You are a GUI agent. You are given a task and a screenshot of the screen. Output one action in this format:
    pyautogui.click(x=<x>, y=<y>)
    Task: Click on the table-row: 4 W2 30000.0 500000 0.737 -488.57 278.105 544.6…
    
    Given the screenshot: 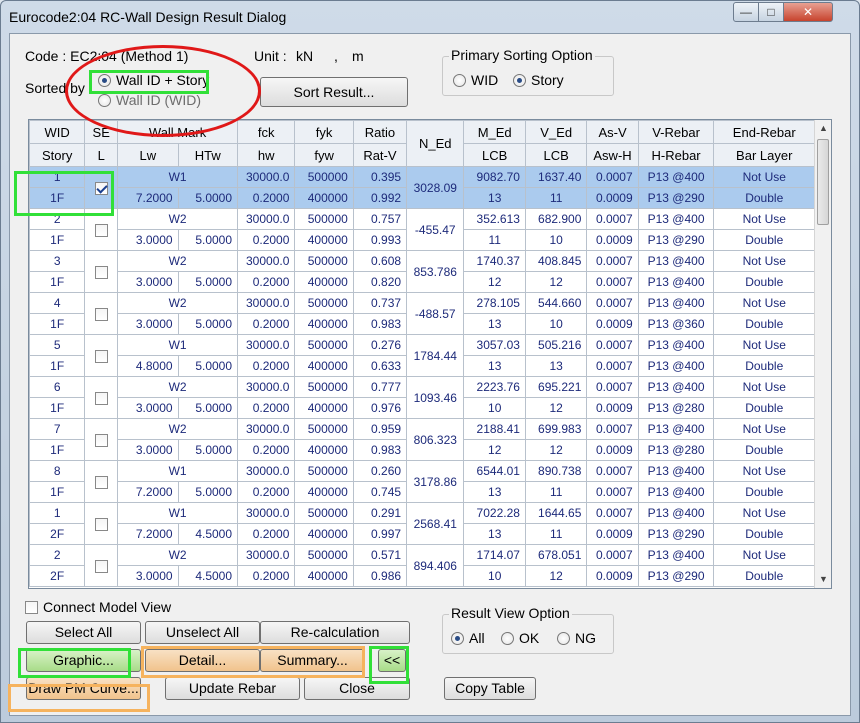 What is the action you would take?
    pyautogui.click(x=422, y=313)
    